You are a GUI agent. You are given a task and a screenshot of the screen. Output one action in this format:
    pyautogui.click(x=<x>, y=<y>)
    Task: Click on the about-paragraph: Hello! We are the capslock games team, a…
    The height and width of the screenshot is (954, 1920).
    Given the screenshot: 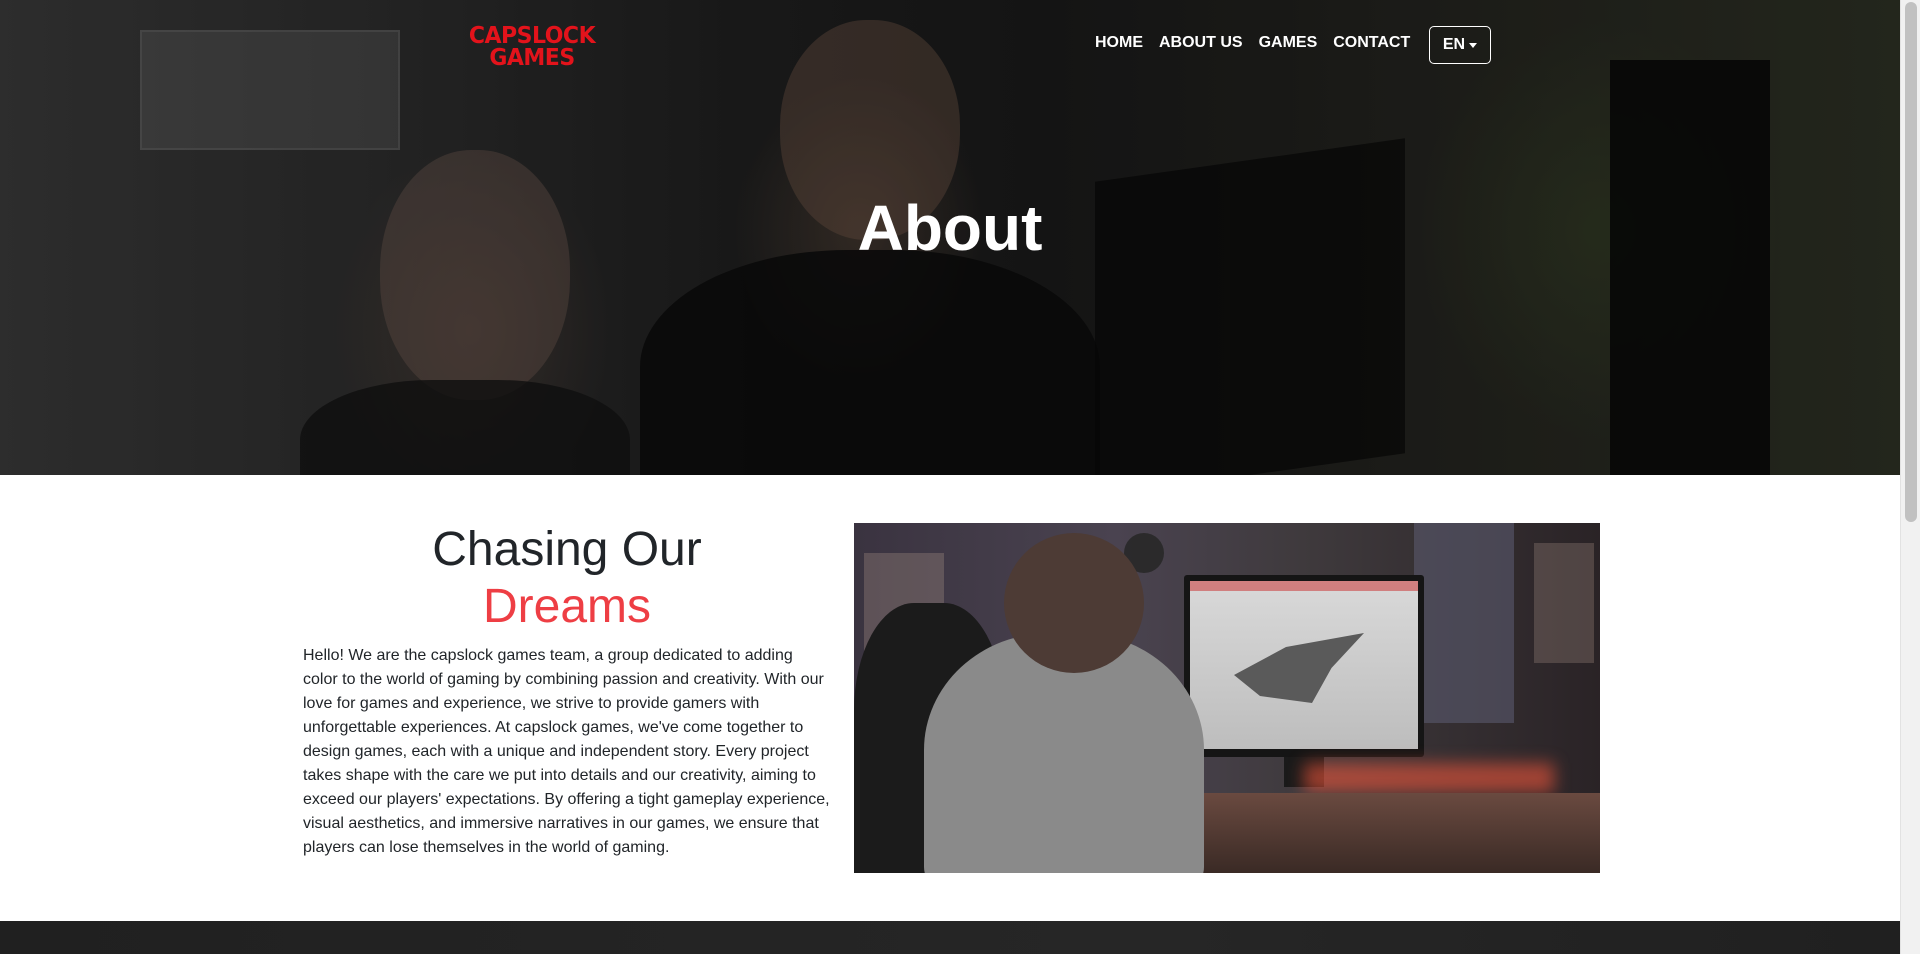 What is the action you would take?
    pyautogui.click(x=566, y=751)
    